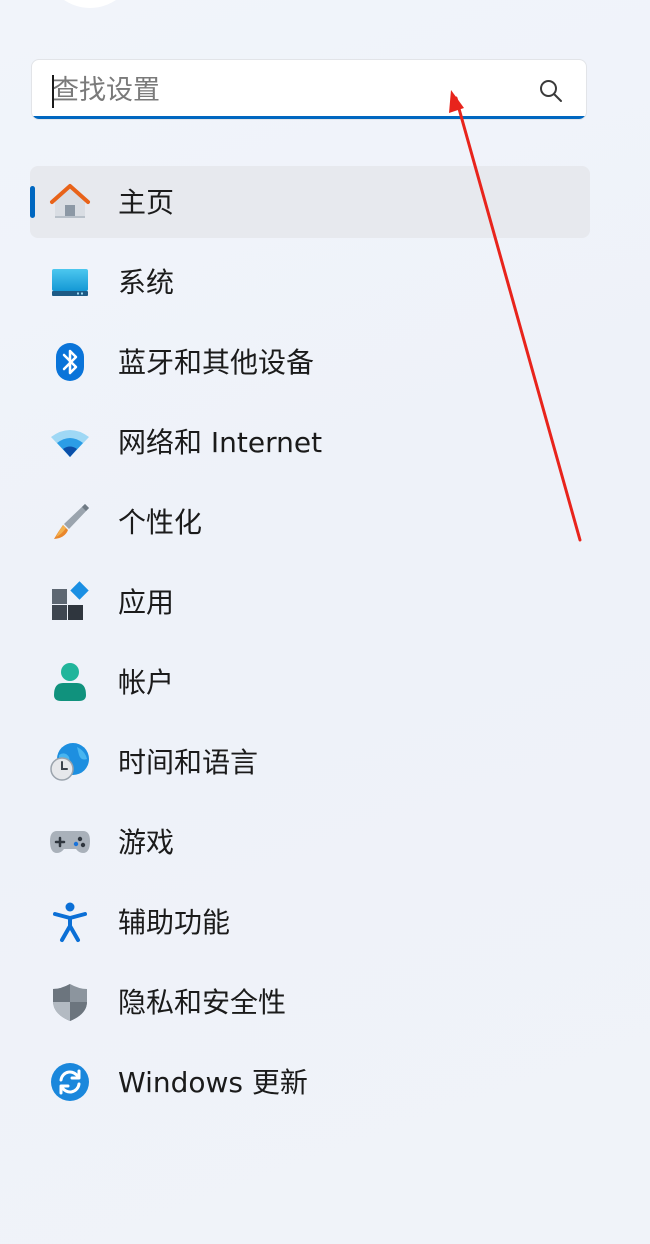  What do you see at coordinates (287, 90) in the screenshot?
I see `search-input` at bounding box center [287, 90].